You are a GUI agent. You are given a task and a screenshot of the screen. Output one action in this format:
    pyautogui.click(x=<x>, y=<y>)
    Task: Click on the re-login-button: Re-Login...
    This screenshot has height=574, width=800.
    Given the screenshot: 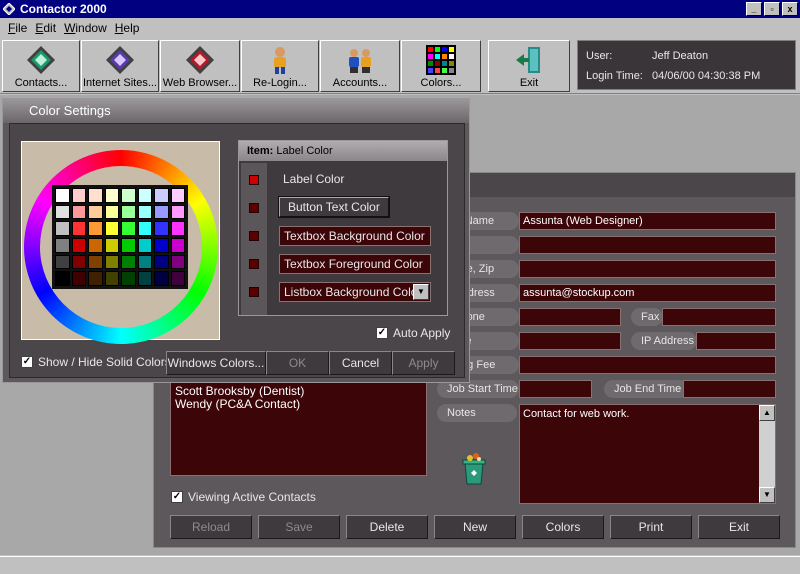 What is the action you would take?
    pyautogui.click(x=280, y=66)
    